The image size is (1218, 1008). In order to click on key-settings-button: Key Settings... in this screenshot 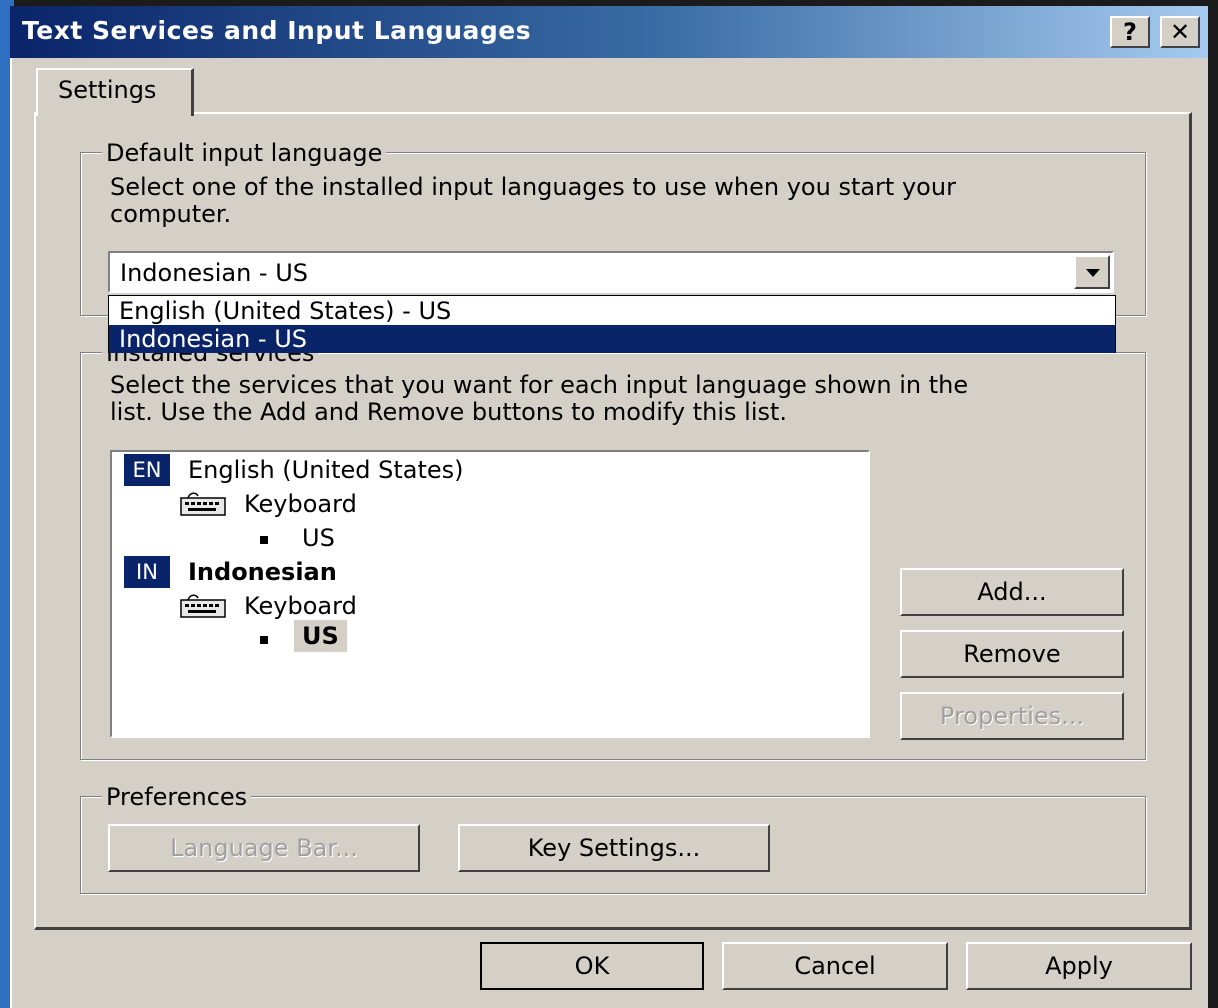, I will do `click(614, 848)`.